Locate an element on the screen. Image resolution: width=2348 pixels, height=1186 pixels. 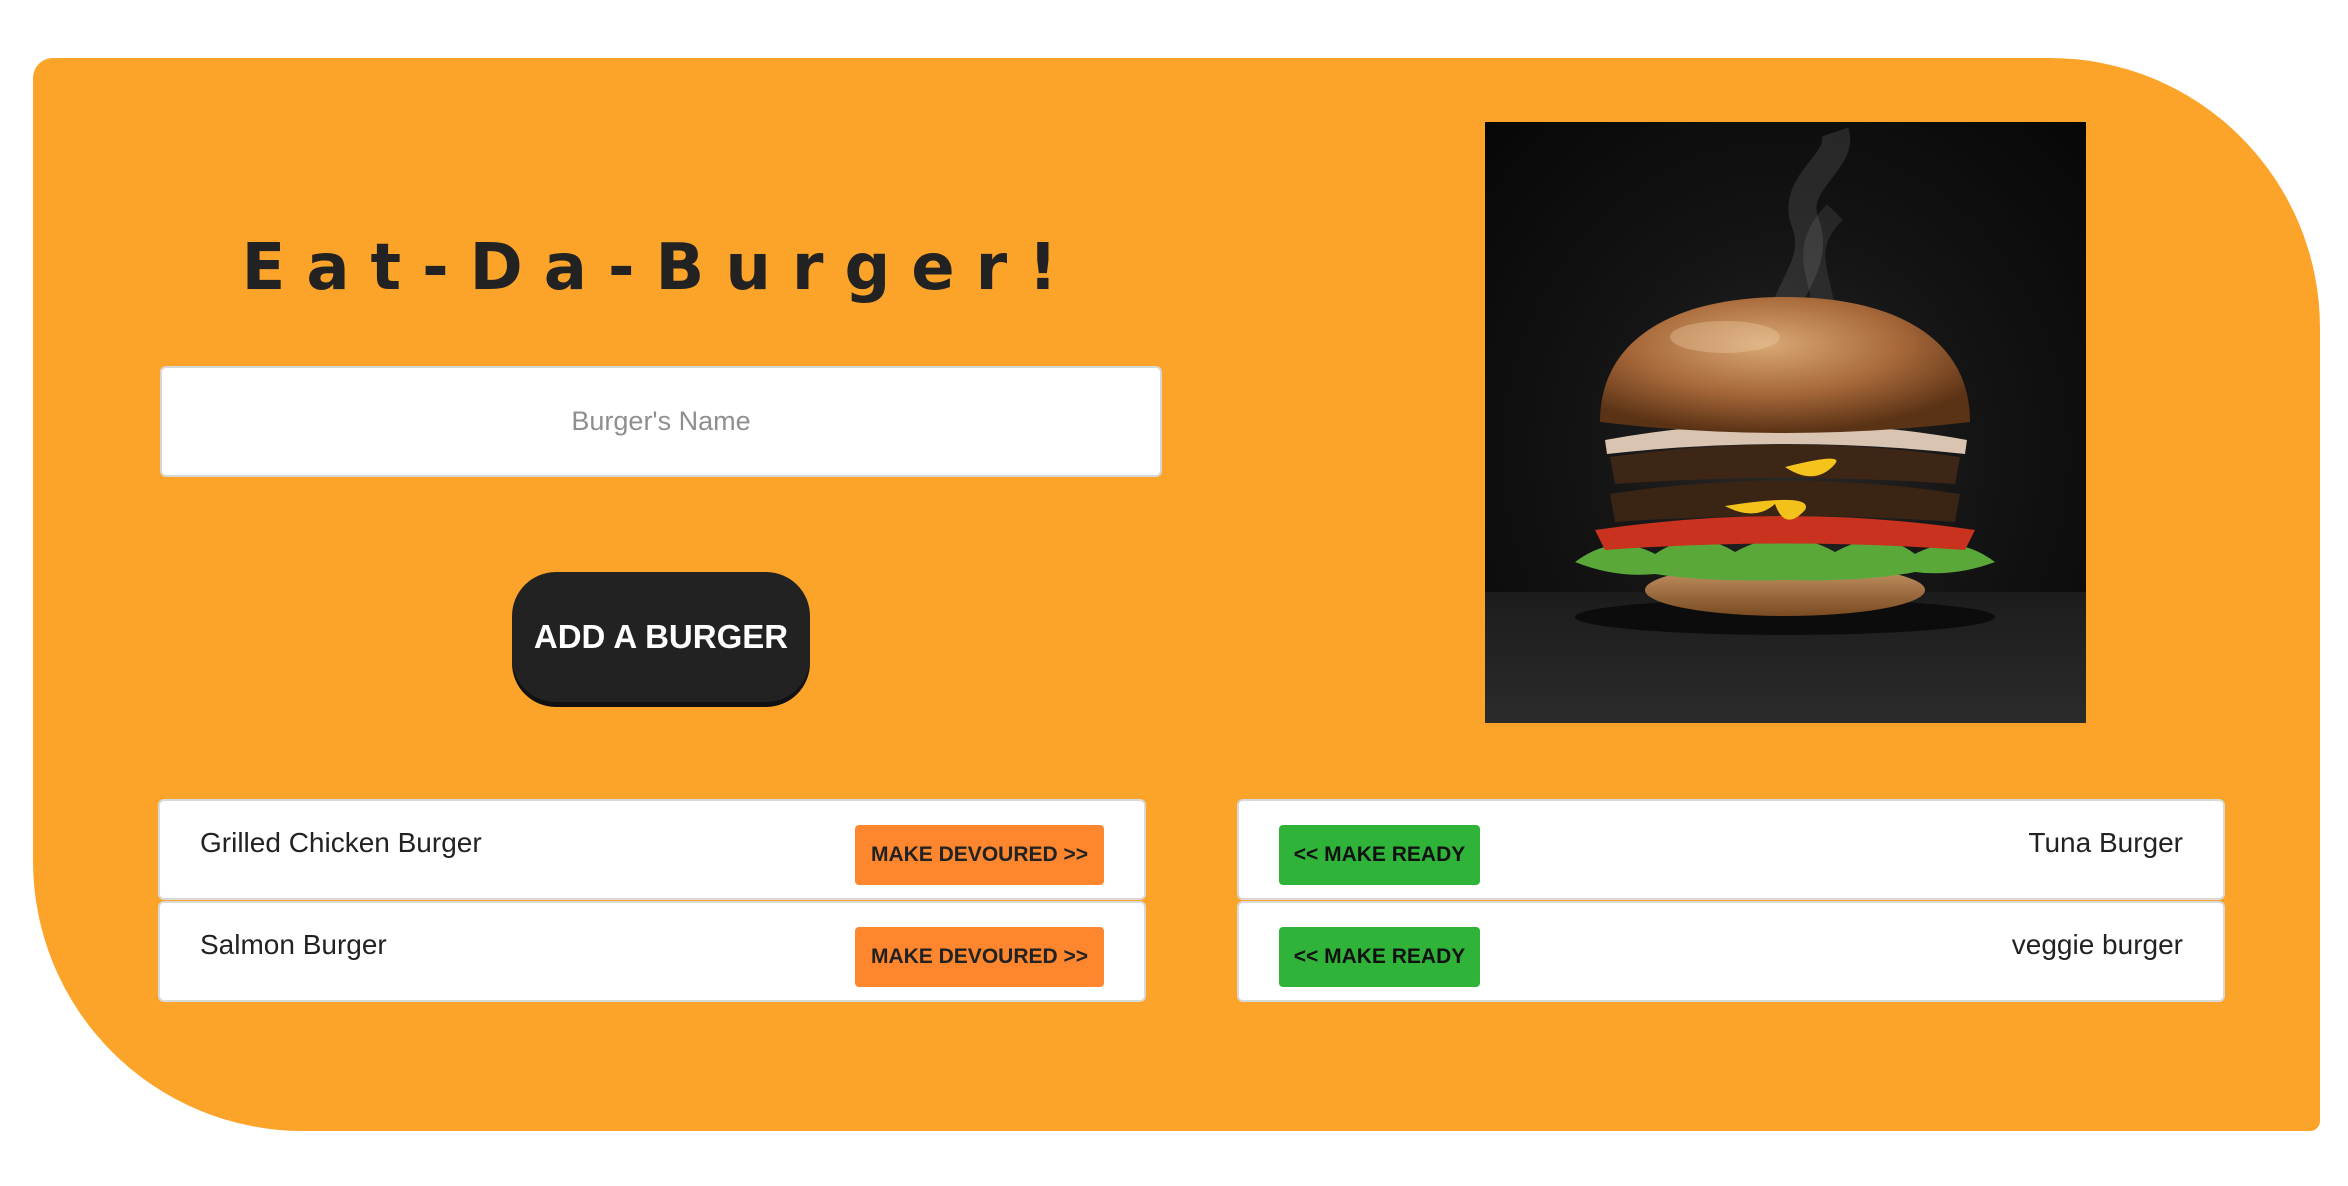
burger-name-input is located at coordinates (661, 421).